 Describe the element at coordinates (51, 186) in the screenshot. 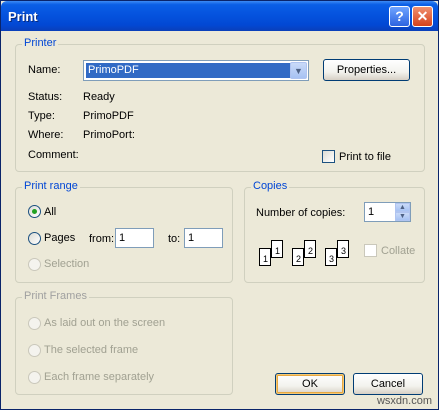

I see `print-range-legend: Print range` at that location.